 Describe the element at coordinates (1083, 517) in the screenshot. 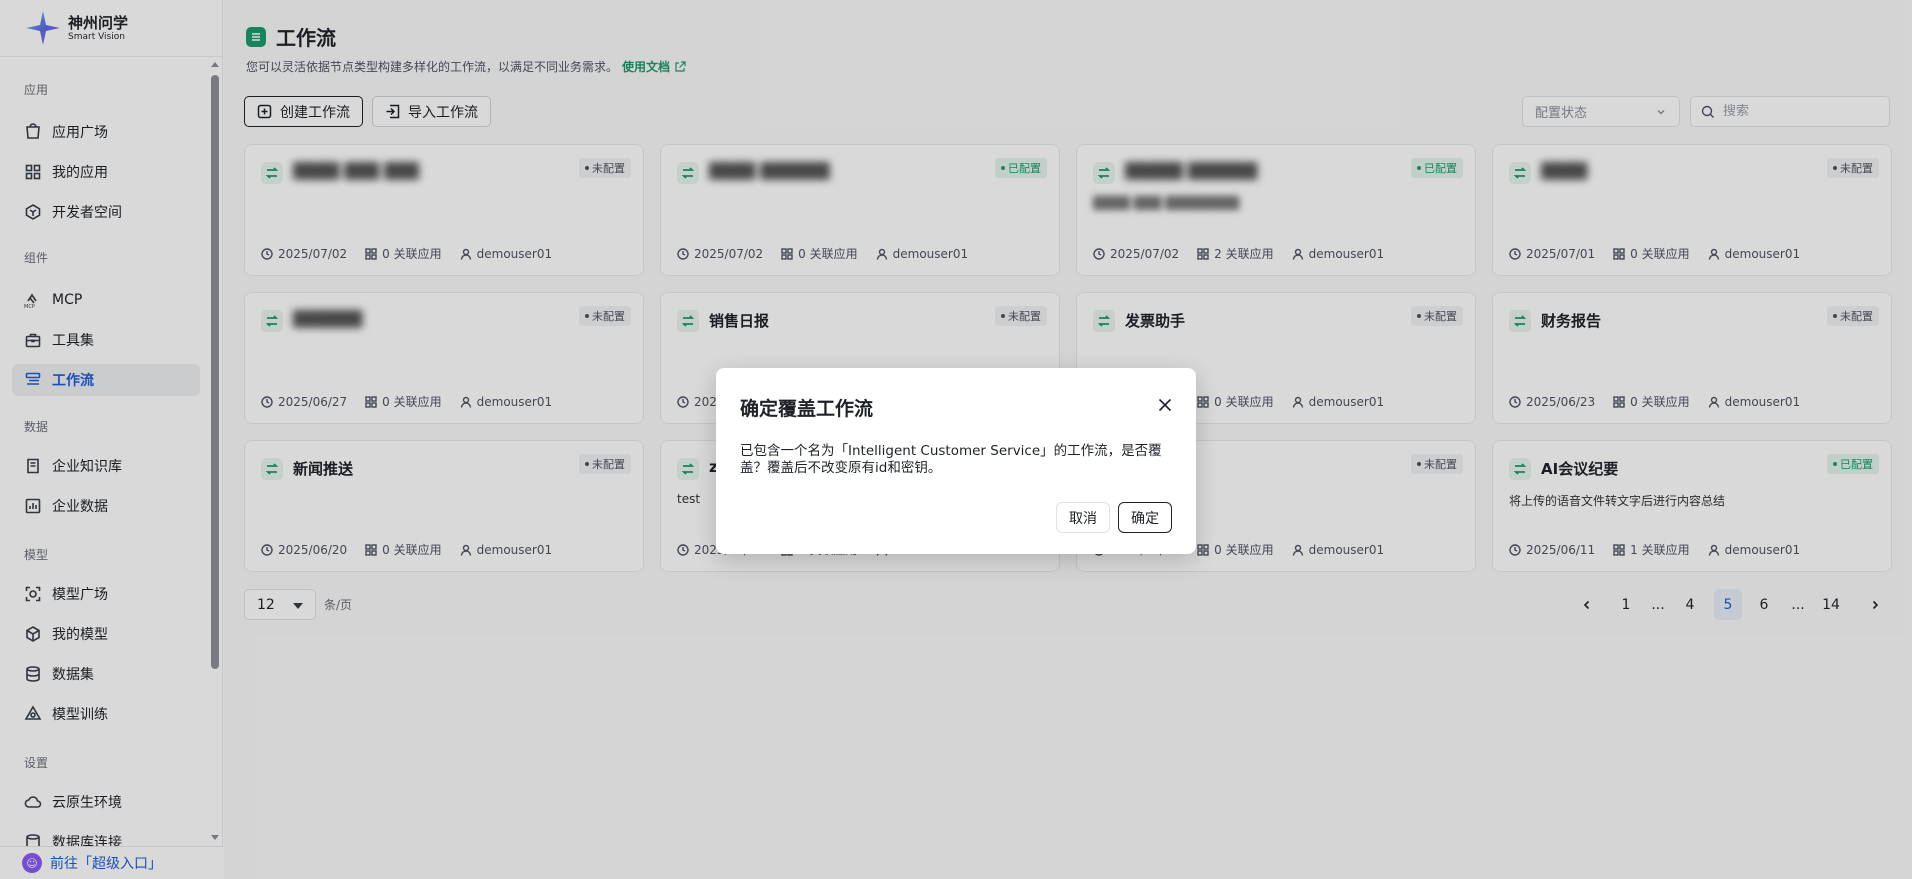

I see `cancel-button: 取消` at that location.